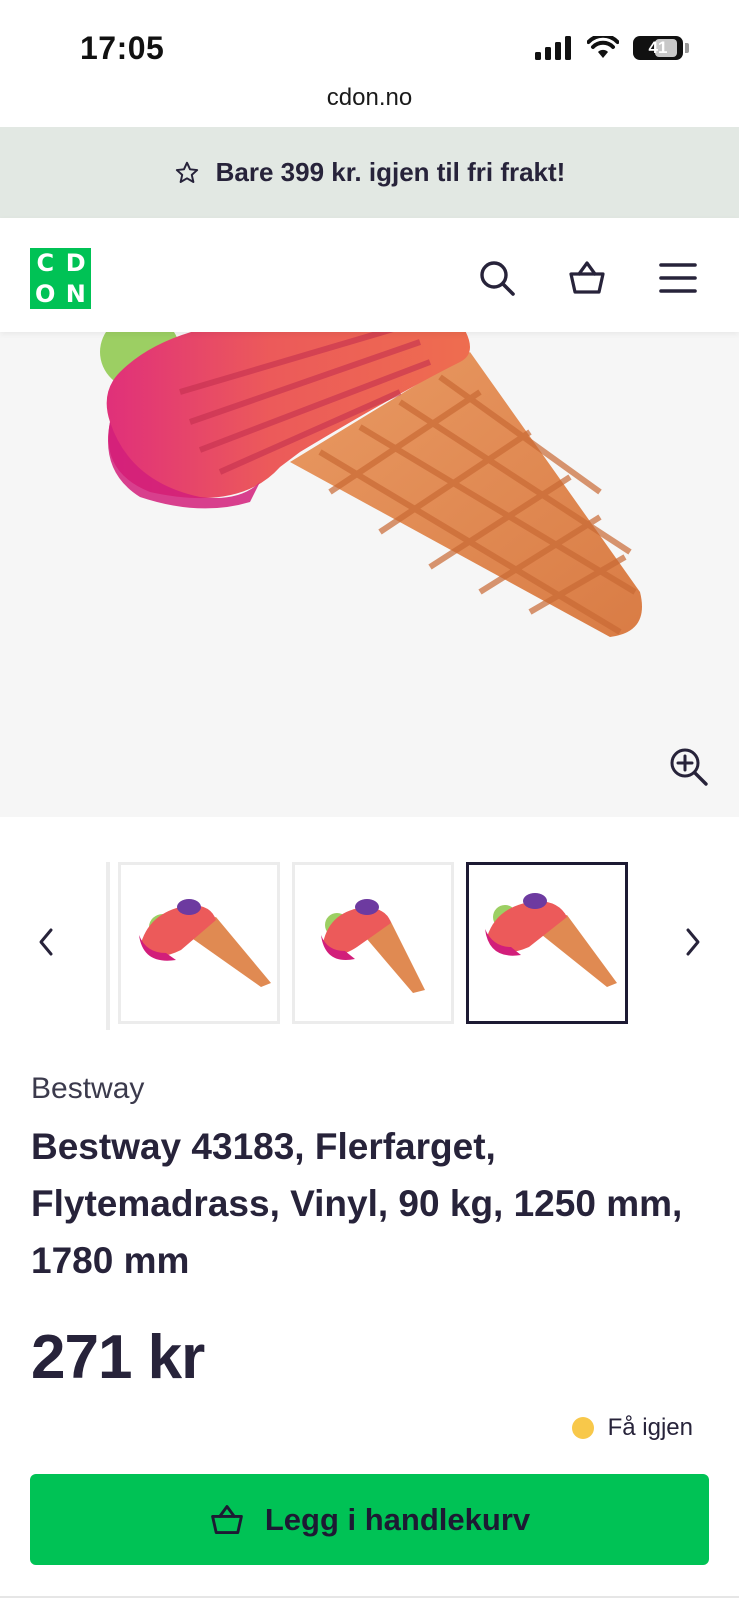 The image size is (739, 1600). Describe the element at coordinates (371, 484) in the screenshot. I see `ice-cream-float-image` at that location.